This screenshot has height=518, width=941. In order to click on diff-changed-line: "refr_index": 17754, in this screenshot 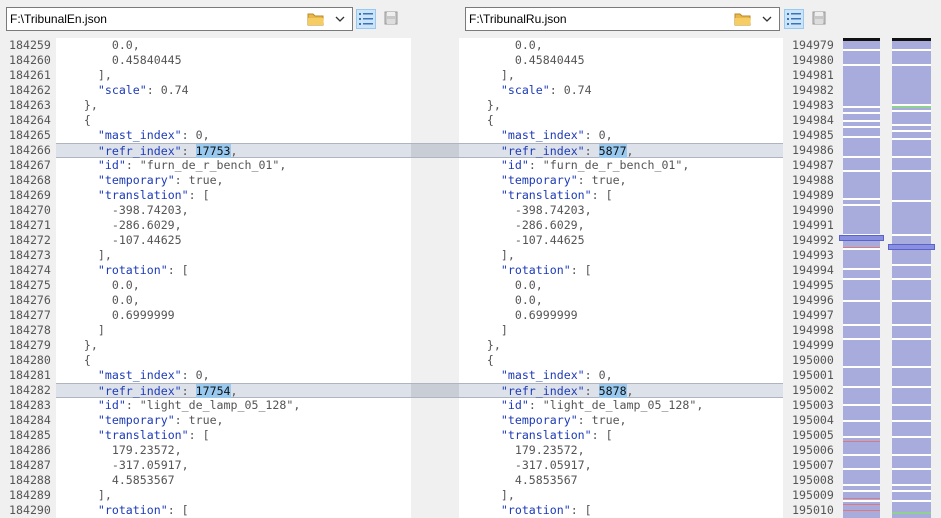, I will do `click(233, 390)`.